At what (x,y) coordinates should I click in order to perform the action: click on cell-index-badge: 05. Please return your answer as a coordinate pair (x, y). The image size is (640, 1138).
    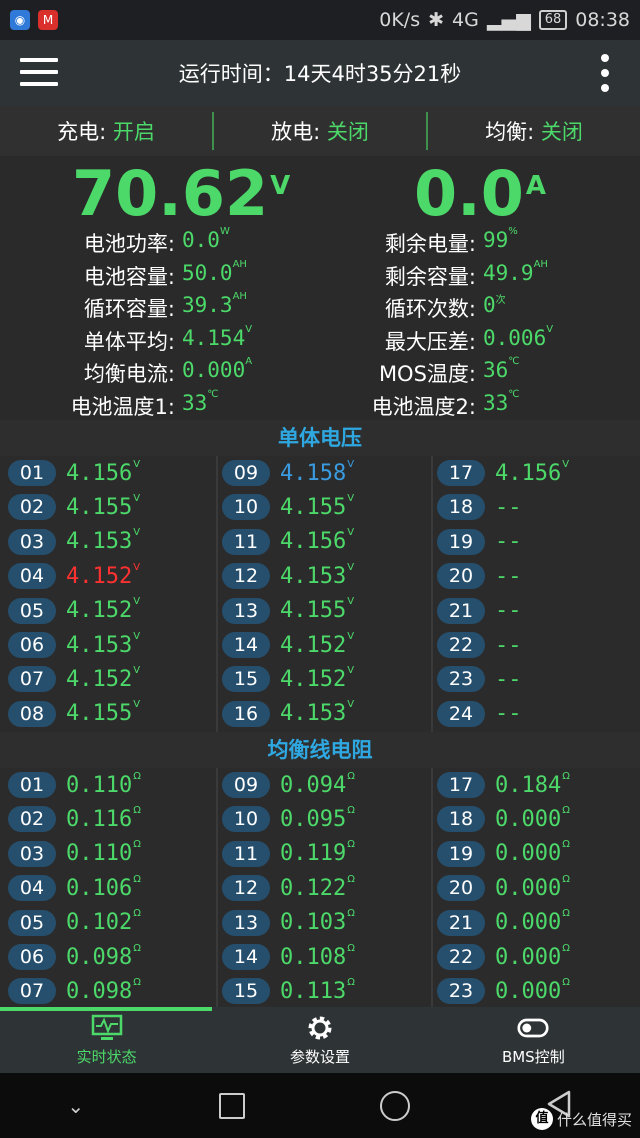
    Looking at the image, I should click on (32, 922).